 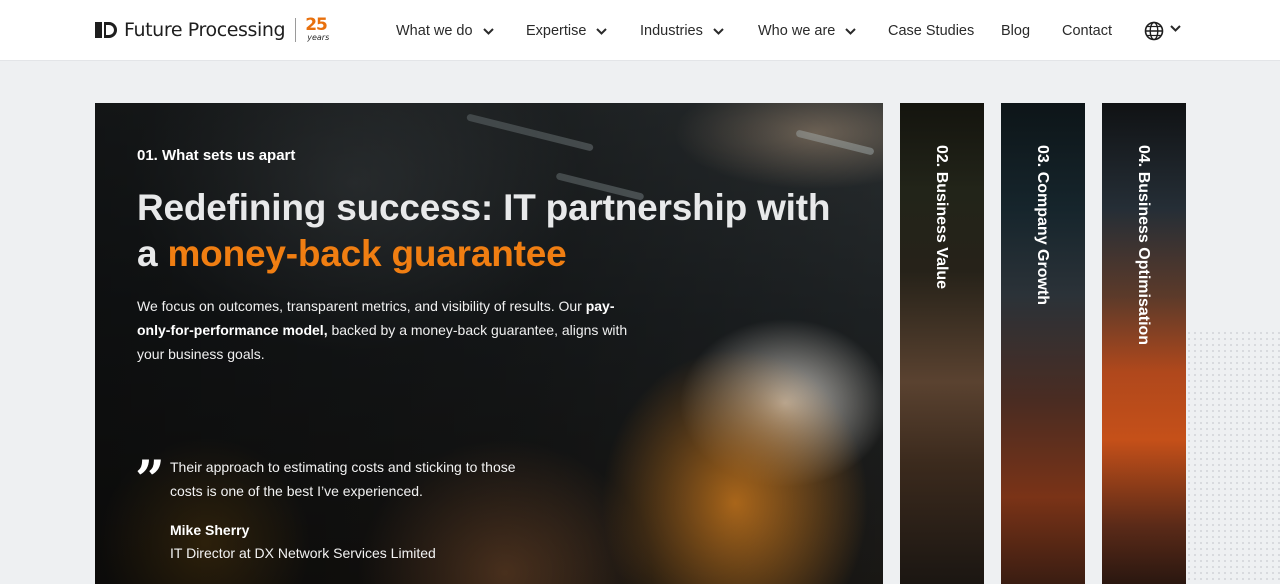 What do you see at coordinates (671, 31) in the screenshot?
I see `nav-label: Industries` at bounding box center [671, 31].